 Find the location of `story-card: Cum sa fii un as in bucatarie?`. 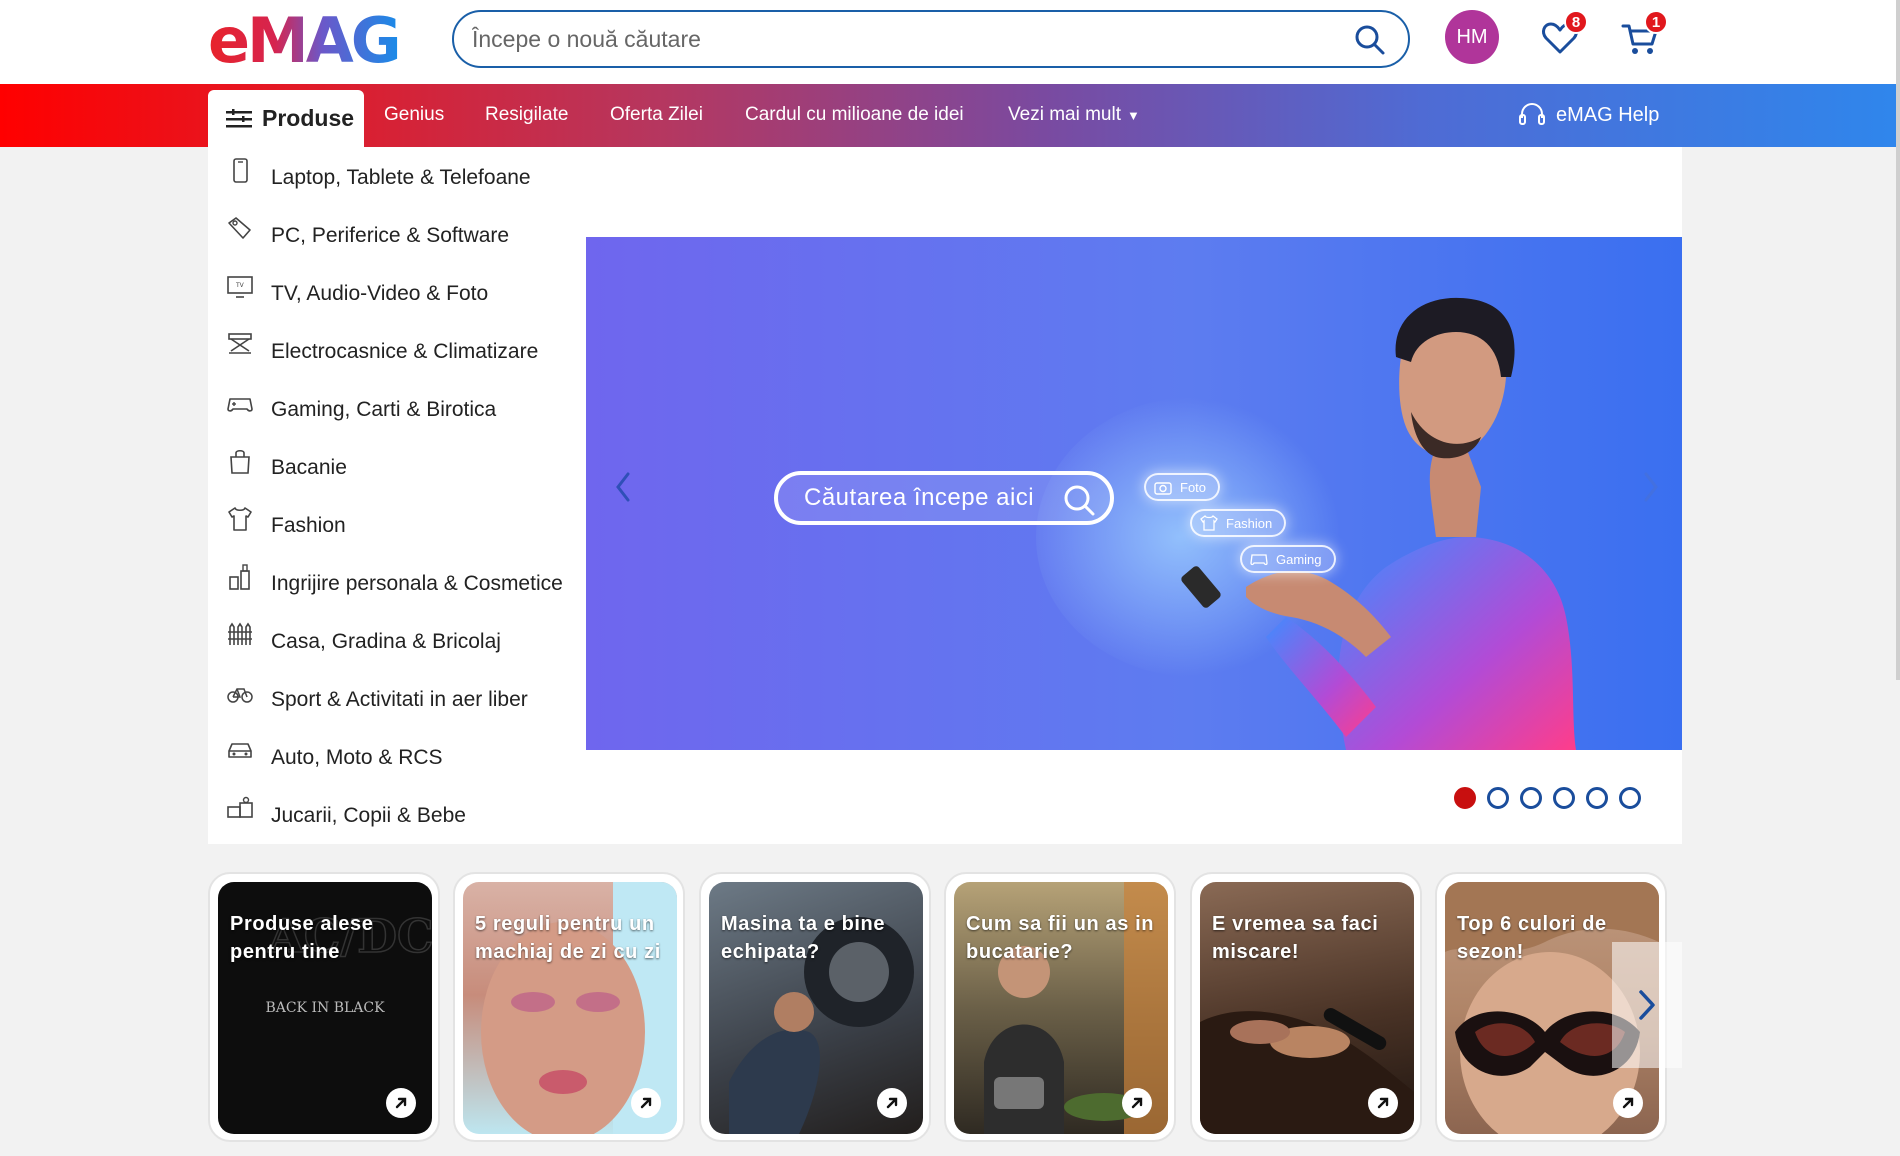

story-card: Cum sa fii un as in bucatarie? is located at coordinates (1060, 1007).